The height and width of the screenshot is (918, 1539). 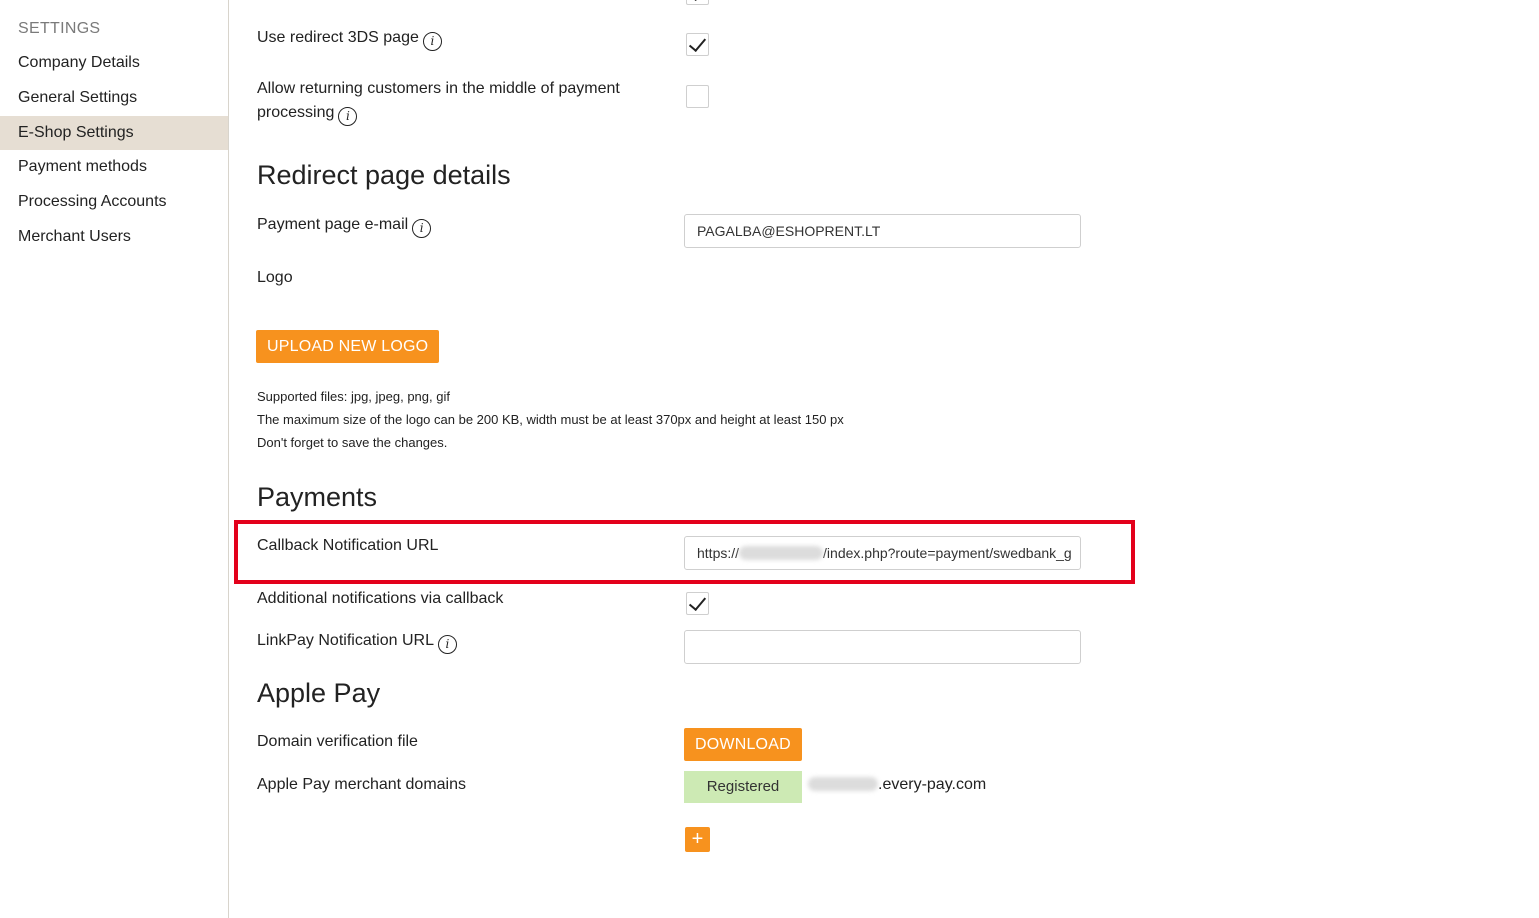 What do you see at coordinates (114, 133) in the screenshot?
I see `sidebar-item-eshop-settings: E-Shop Settings` at bounding box center [114, 133].